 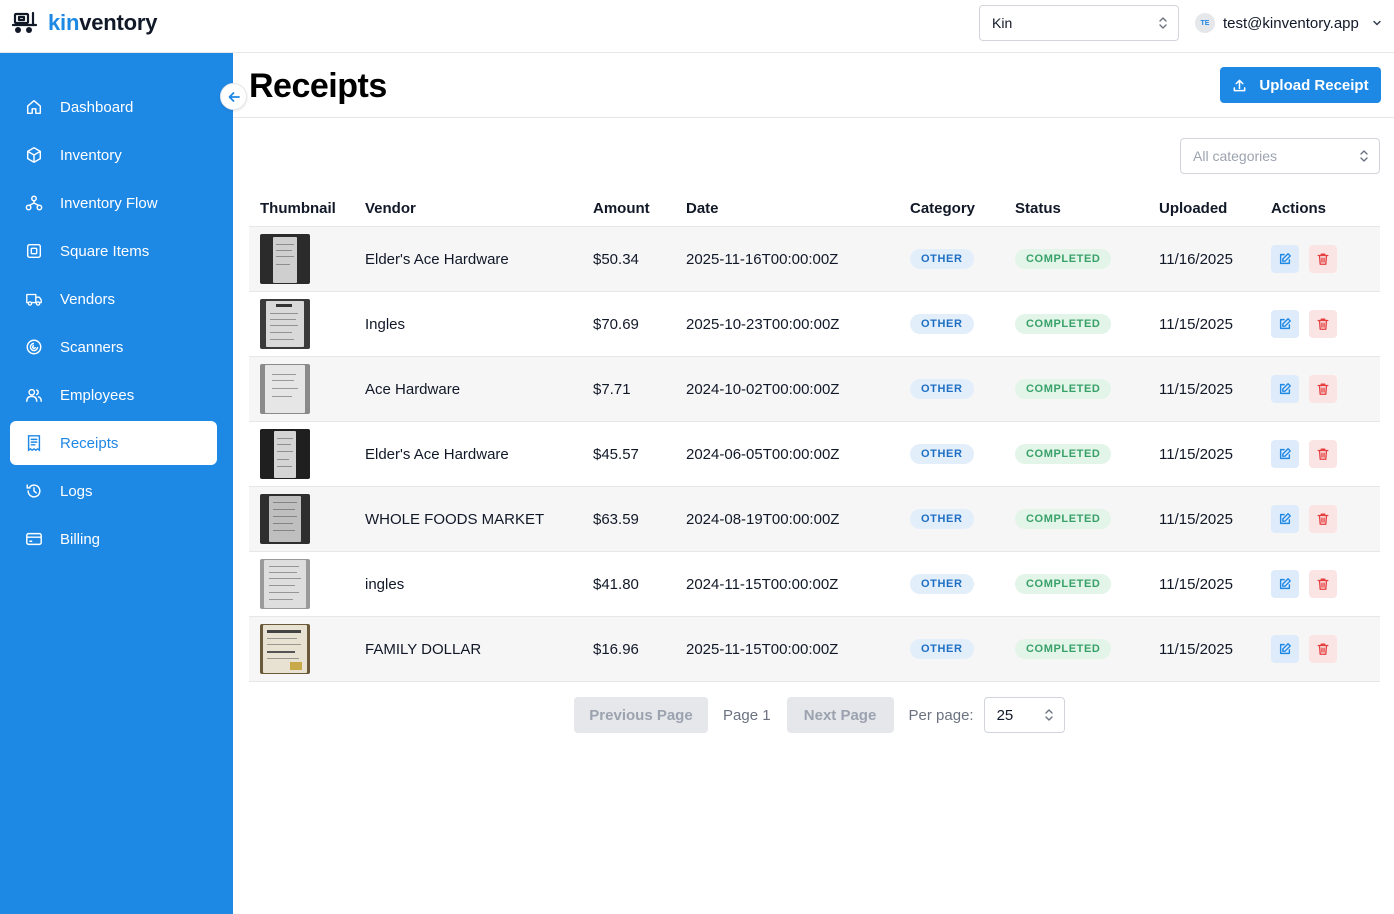 I want to click on sidebar-item-scanners: Scanners, so click(x=113, y=347).